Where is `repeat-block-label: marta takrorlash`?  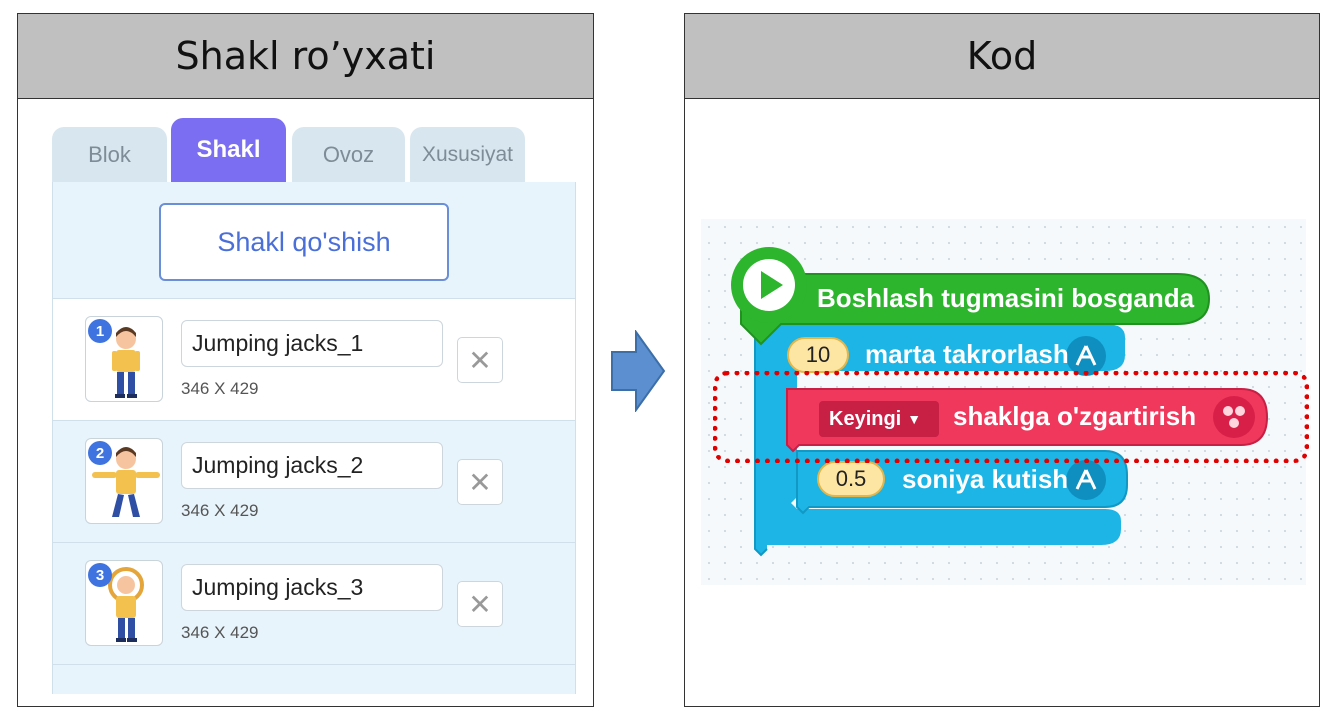 repeat-block-label: marta takrorlash is located at coordinates (967, 354).